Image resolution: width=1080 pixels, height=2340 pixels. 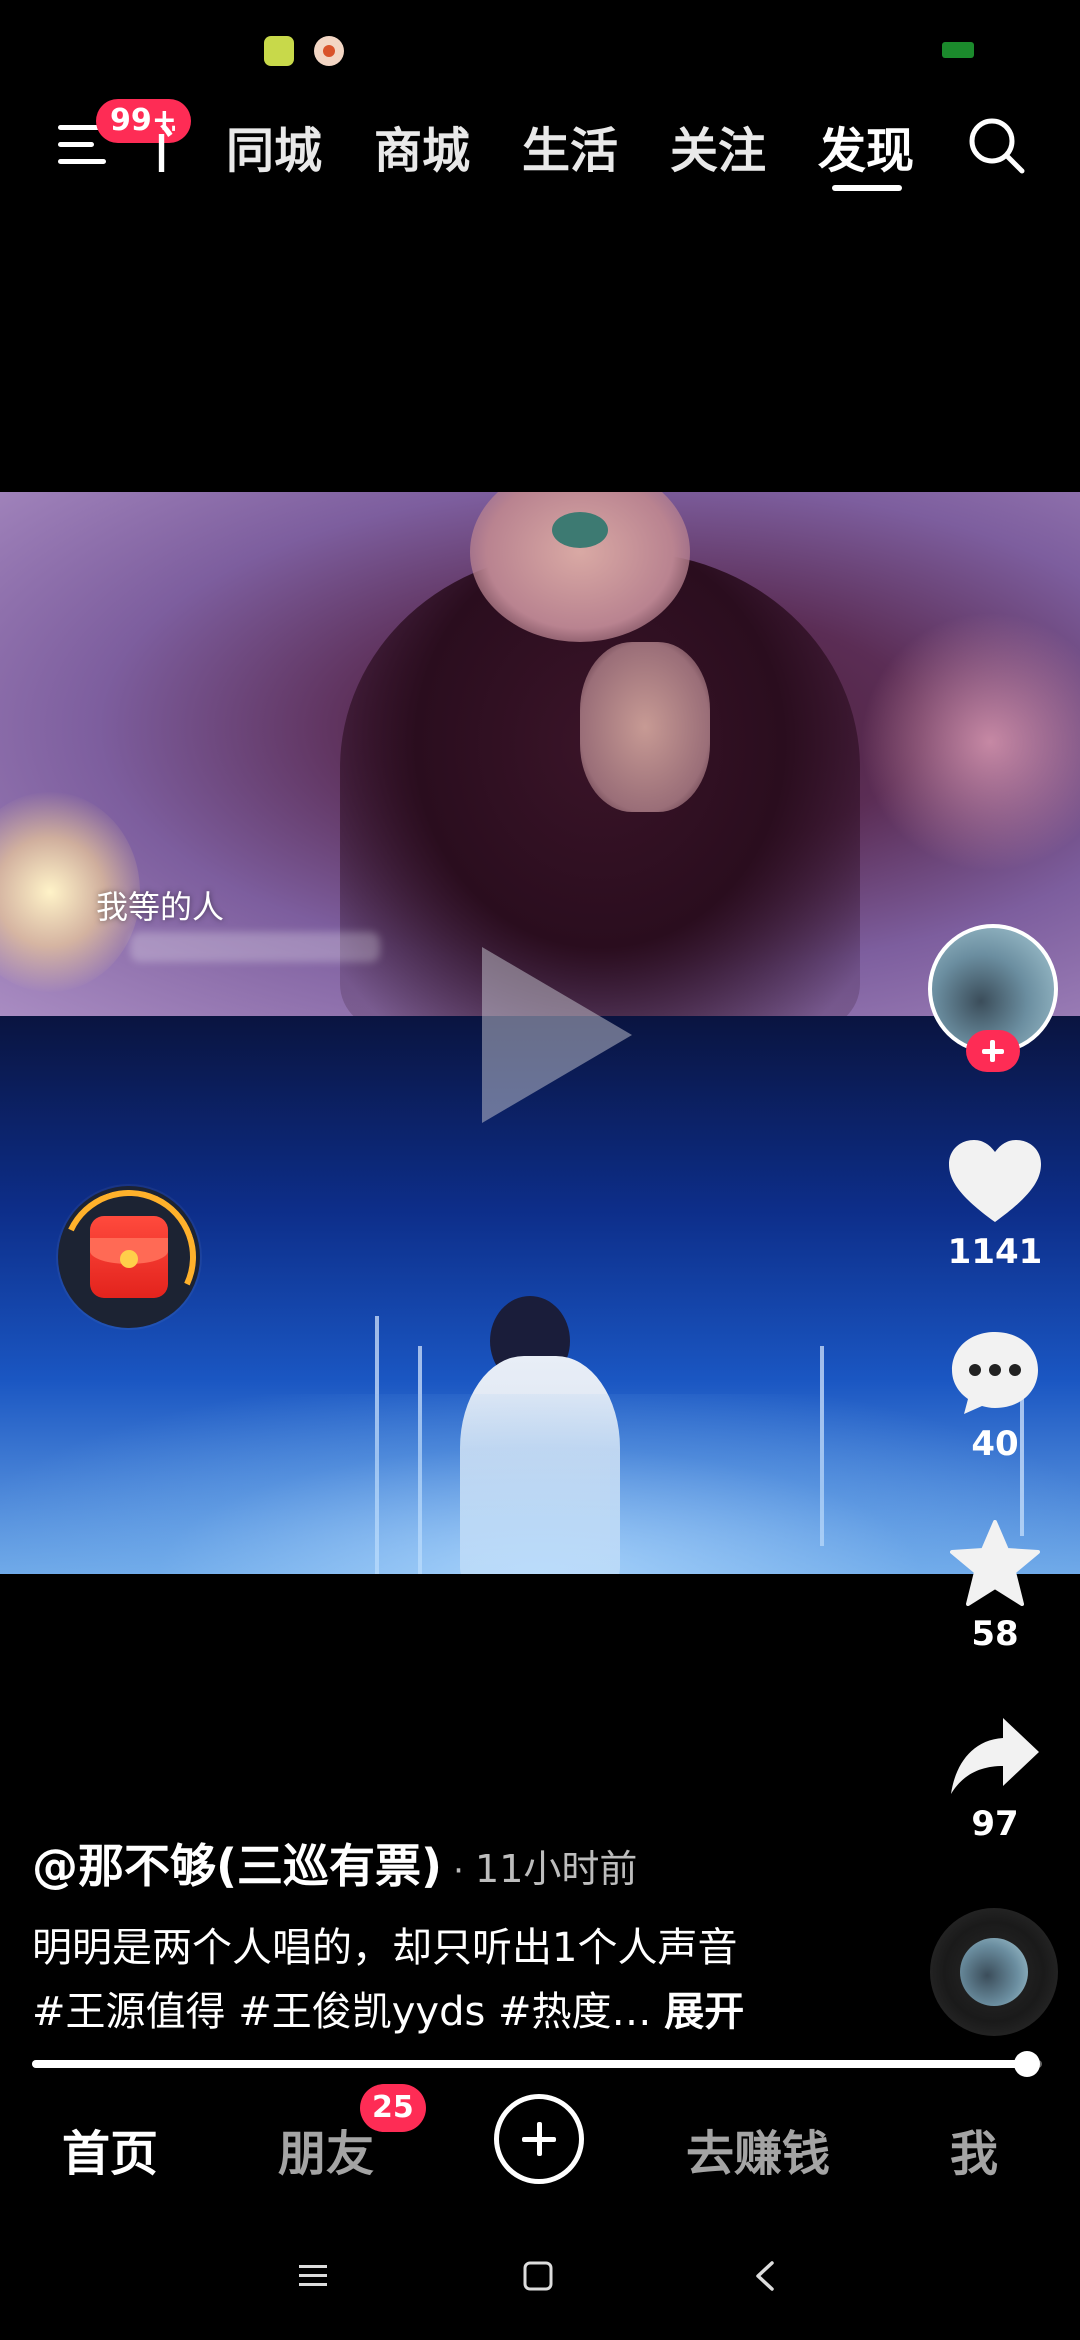 I want to click on tab-partial: 门, so click(x=165, y=146).